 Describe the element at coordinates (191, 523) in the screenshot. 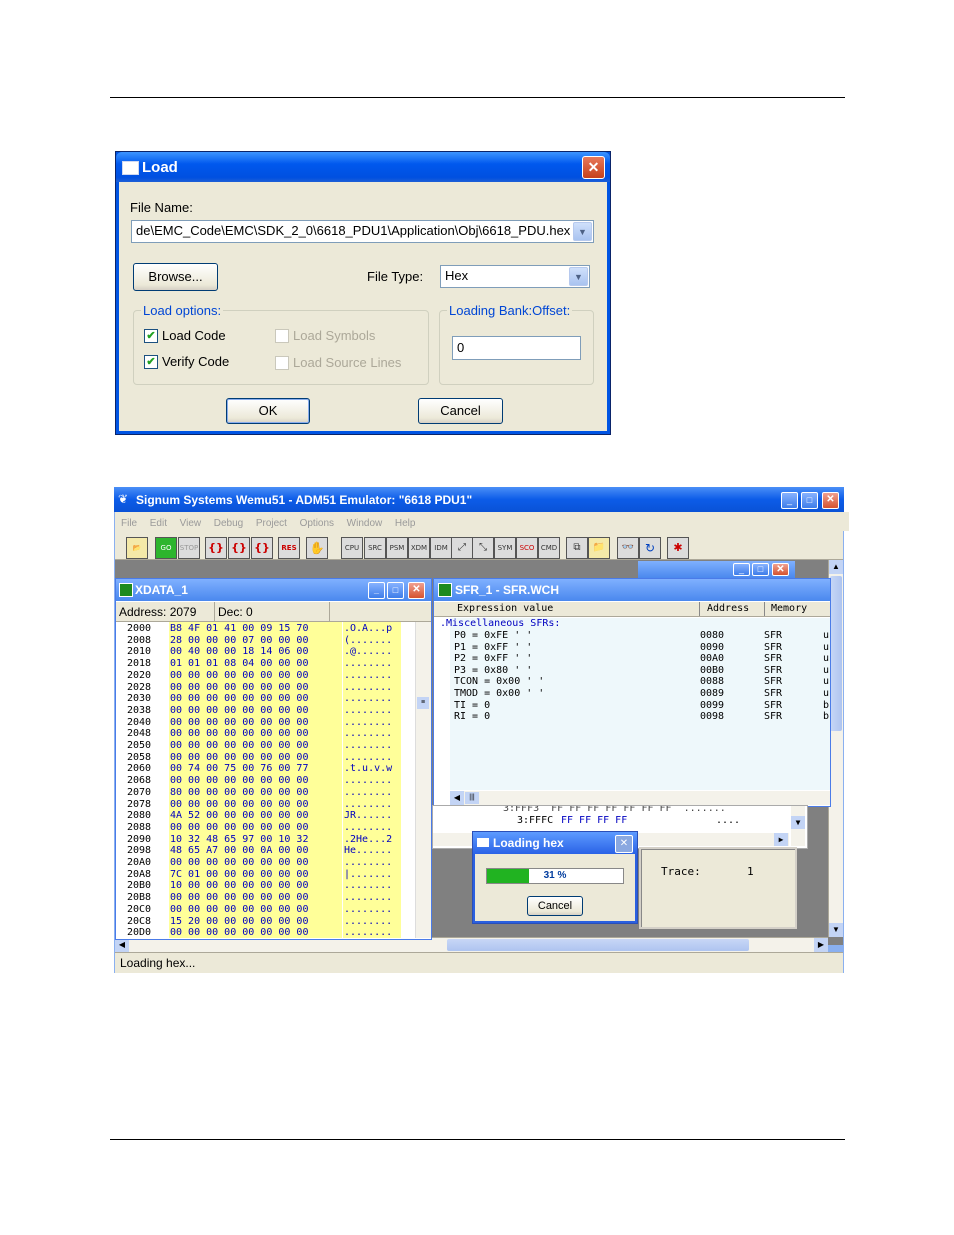

I see `menu-view: View` at that location.